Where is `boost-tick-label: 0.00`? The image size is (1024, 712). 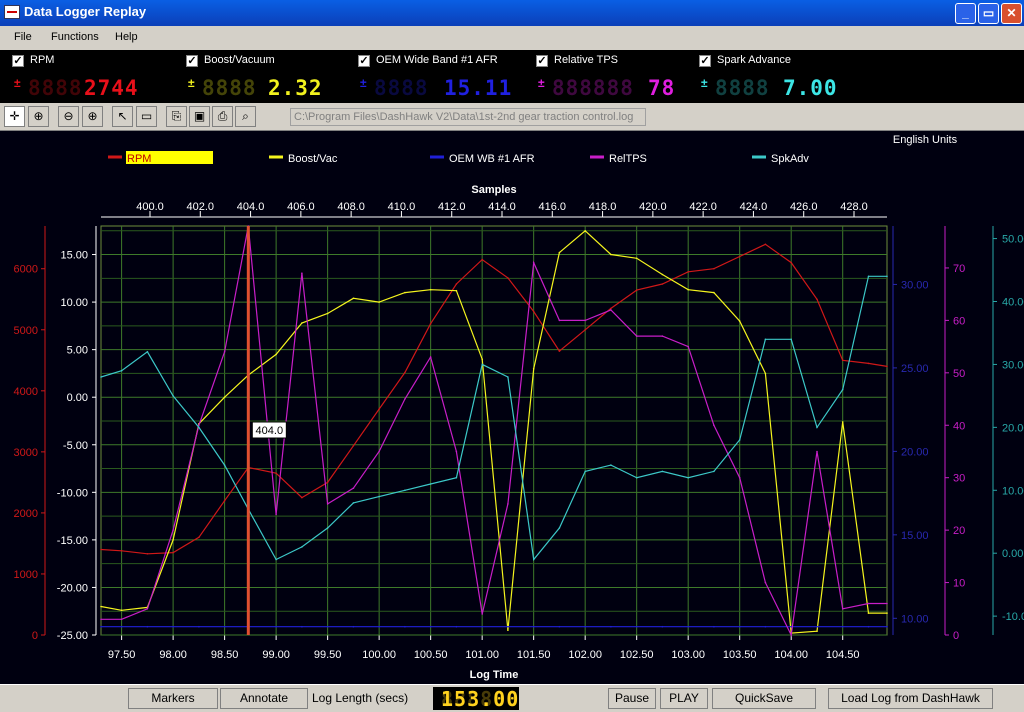
boost-tick-label: 0.00 is located at coordinates (77, 398).